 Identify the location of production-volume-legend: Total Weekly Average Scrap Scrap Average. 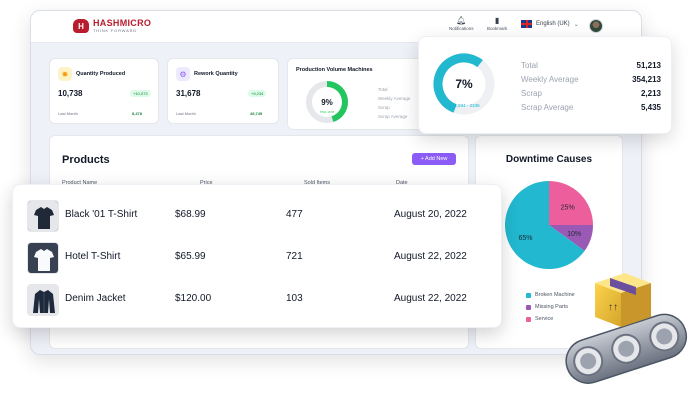
(394, 103).